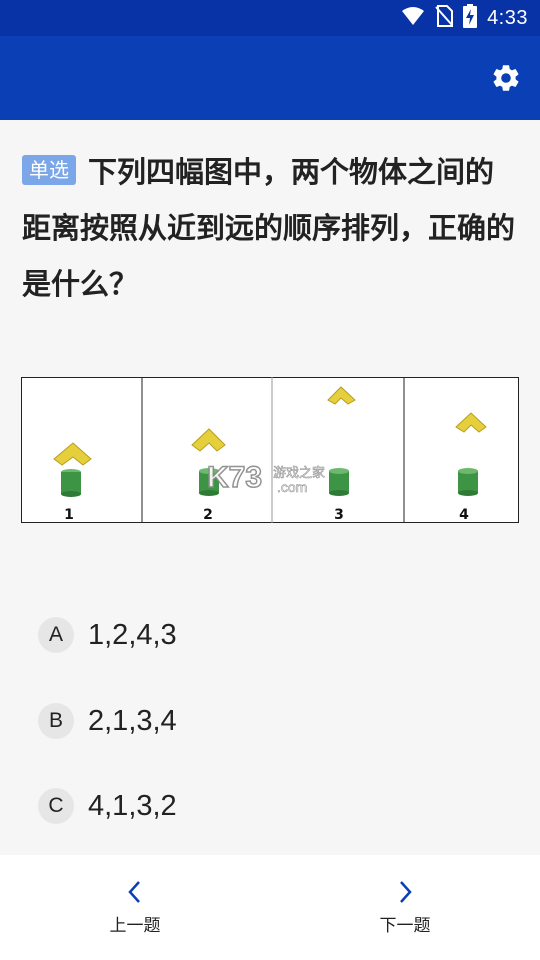  Describe the element at coordinates (258, 635) in the screenshot. I see `option-a: A 1,2,4,3` at that location.